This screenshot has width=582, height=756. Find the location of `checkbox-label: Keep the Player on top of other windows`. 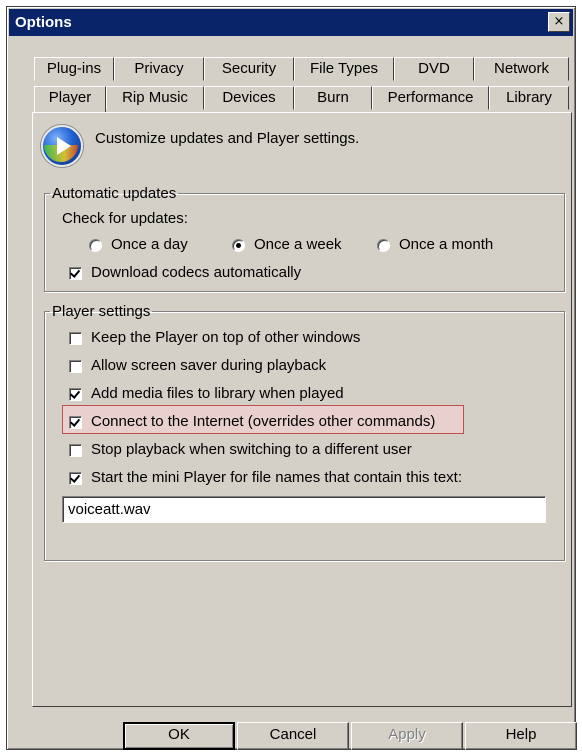

checkbox-label: Keep the Player on top of other windows is located at coordinates (226, 337).